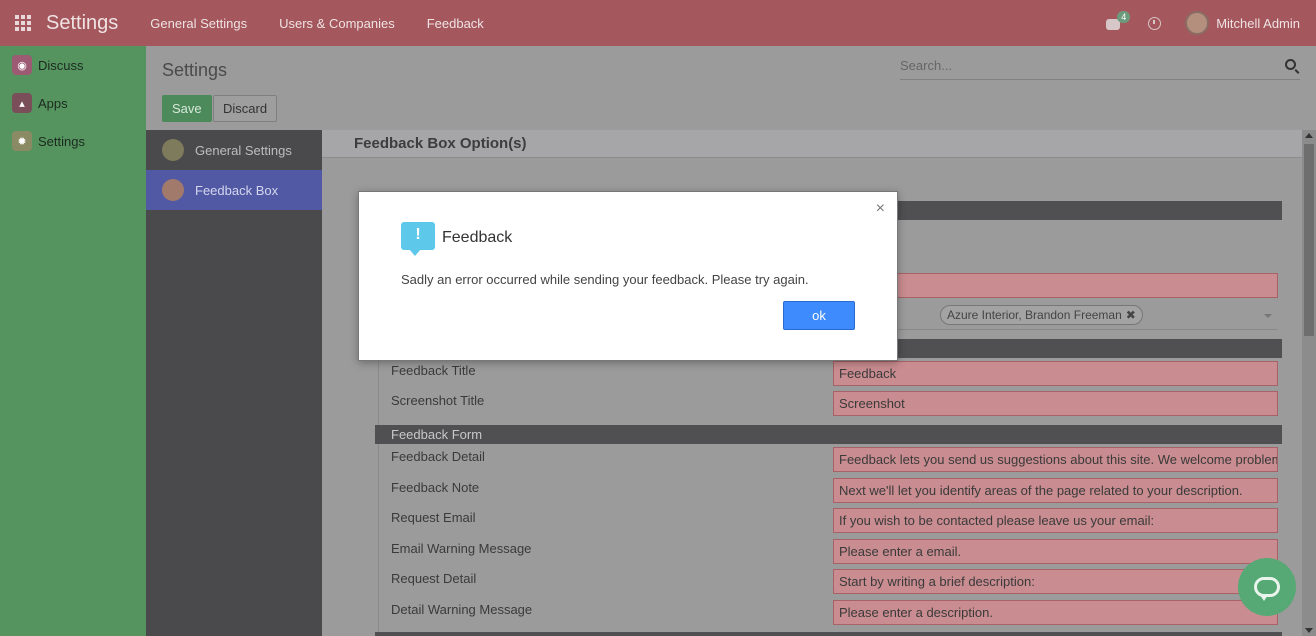 The image size is (1316, 636). What do you see at coordinates (435, 487) in the screenshot?
I see `field-label: Feedback Note` at bounding box center [435, 487].